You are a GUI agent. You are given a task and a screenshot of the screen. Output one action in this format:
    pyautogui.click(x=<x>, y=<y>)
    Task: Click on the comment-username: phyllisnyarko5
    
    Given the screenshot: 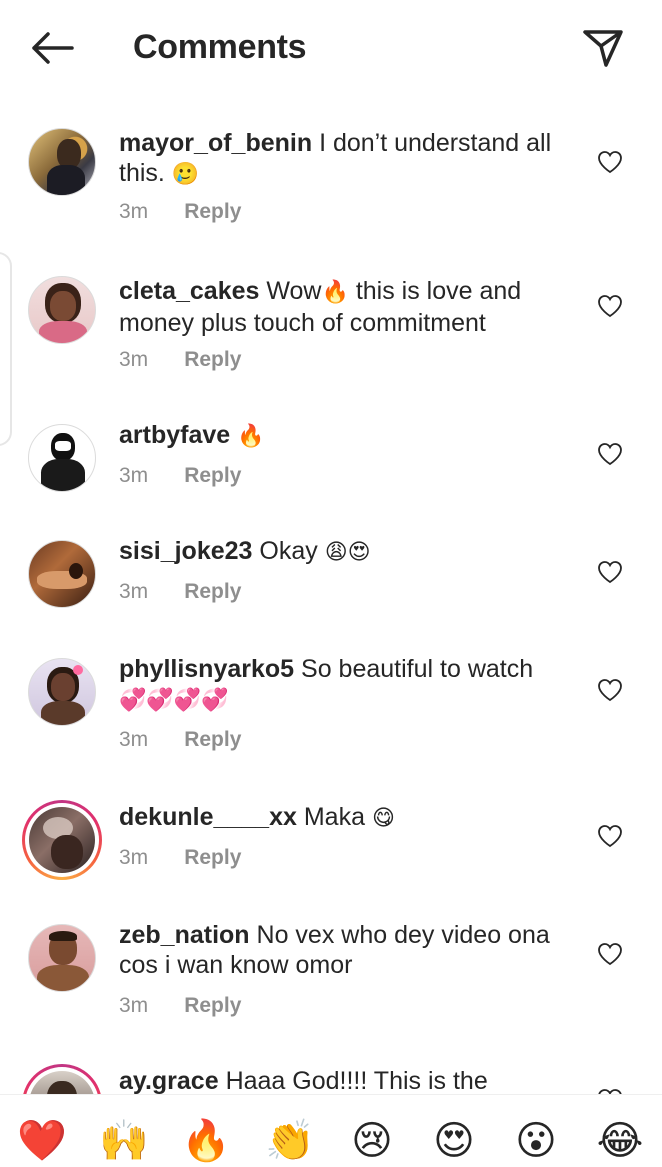 What is the action you would take?
    pyautogui.click(x=206, y=669)
    